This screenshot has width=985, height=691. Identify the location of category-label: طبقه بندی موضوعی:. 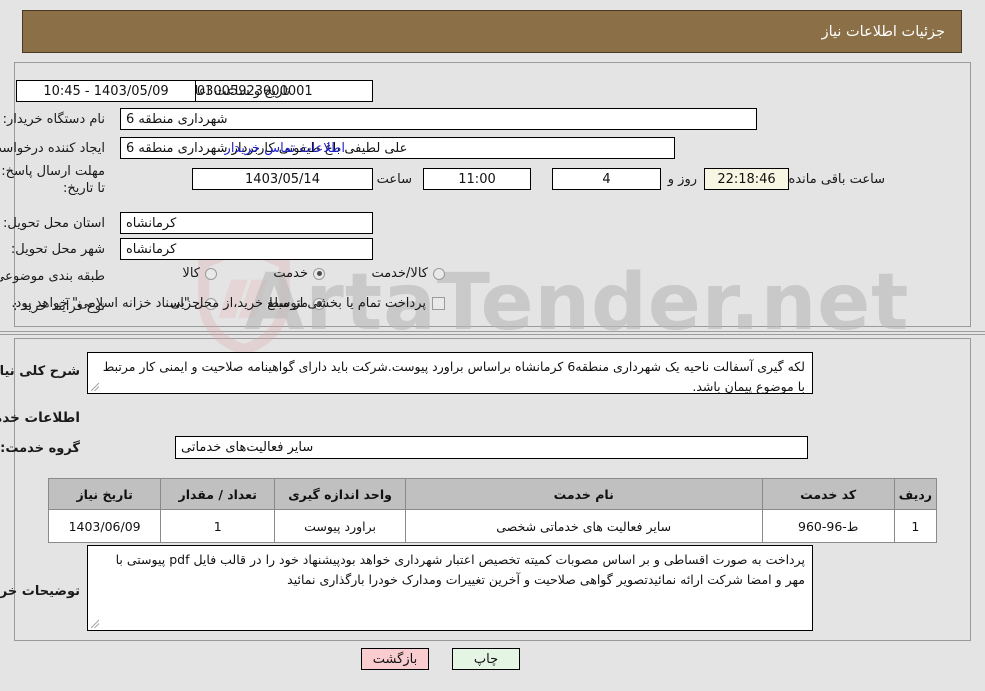
(52, 276).